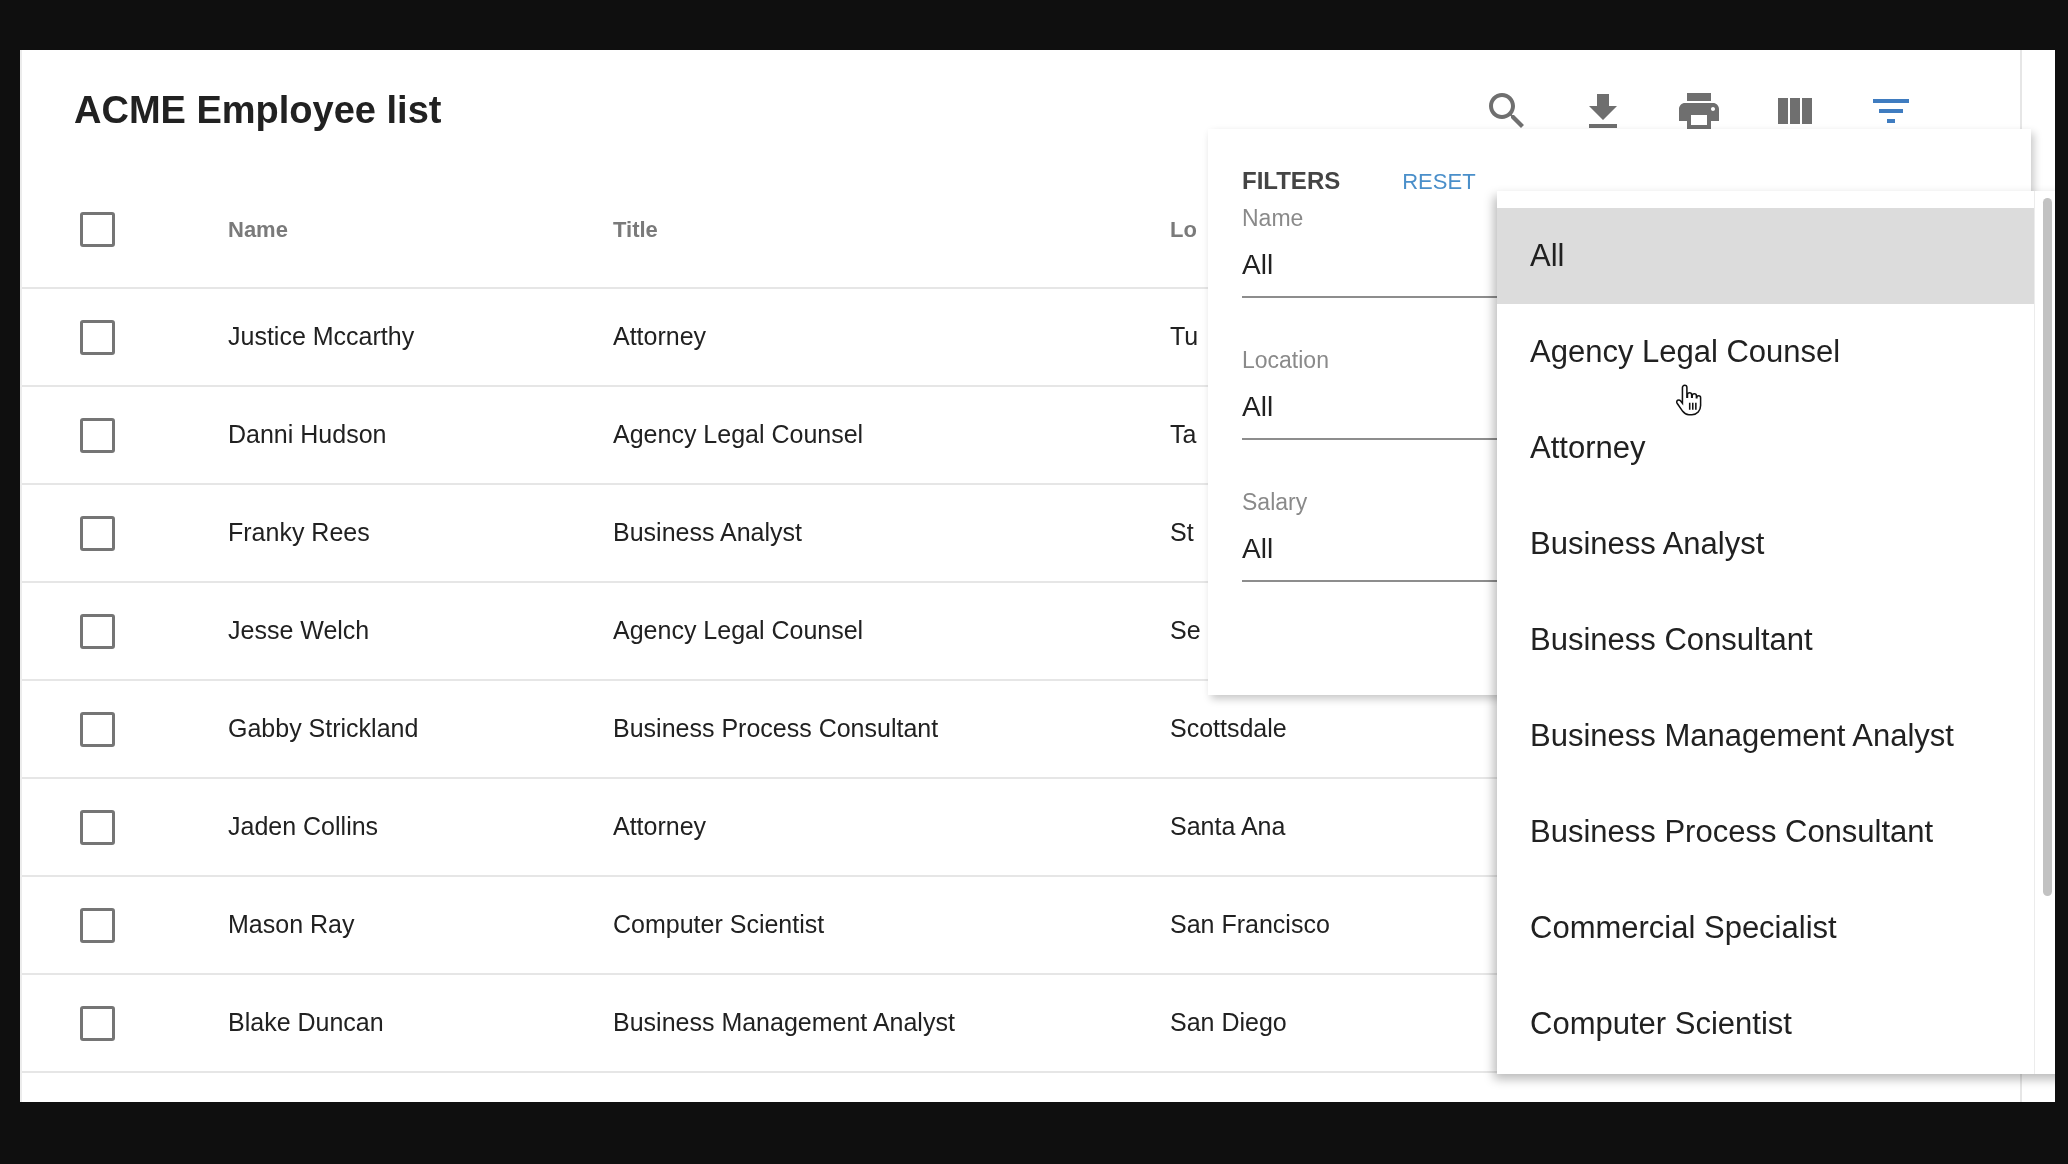  What do you see at coordinates (1765, 256) in the screenshot?
I see `menu-option: All` at bounding box center [1765, 256].